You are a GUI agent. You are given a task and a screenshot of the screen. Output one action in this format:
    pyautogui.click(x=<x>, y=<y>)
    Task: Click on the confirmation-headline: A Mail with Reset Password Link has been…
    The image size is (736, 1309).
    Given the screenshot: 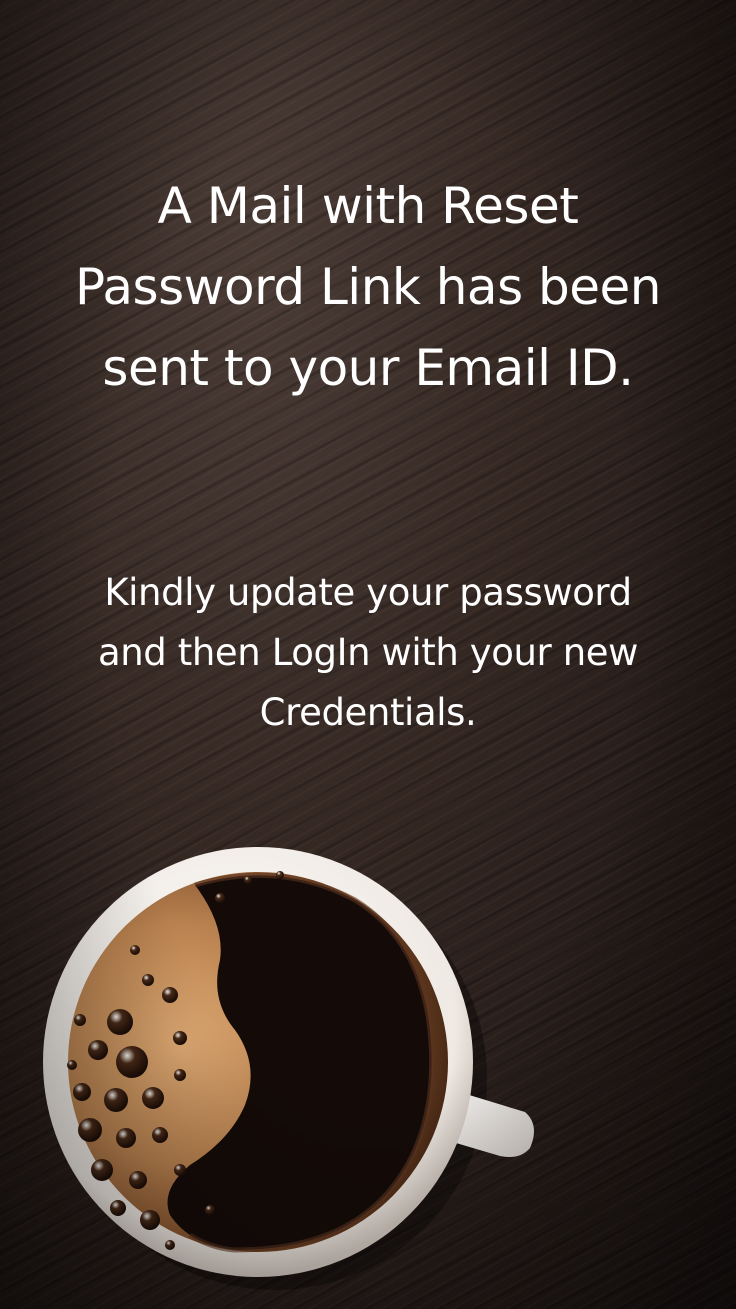 What is the action you would take?
    pyautogui.click(x=368, y=287)
    